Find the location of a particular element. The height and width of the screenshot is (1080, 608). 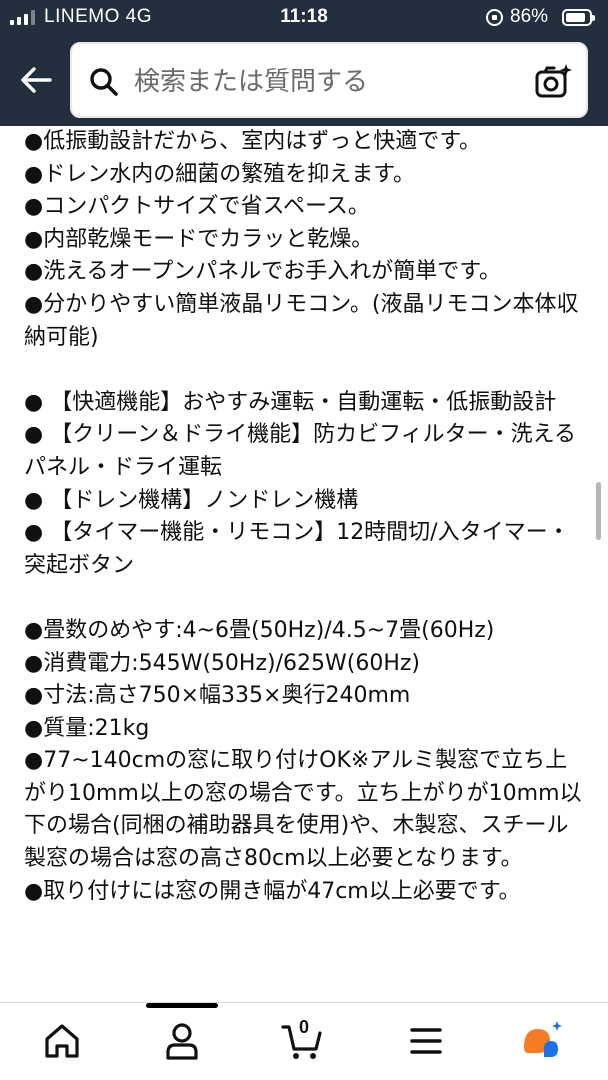

status-bar: LINEMO 4G 11:18 86% is located at coordinates (304, 18).